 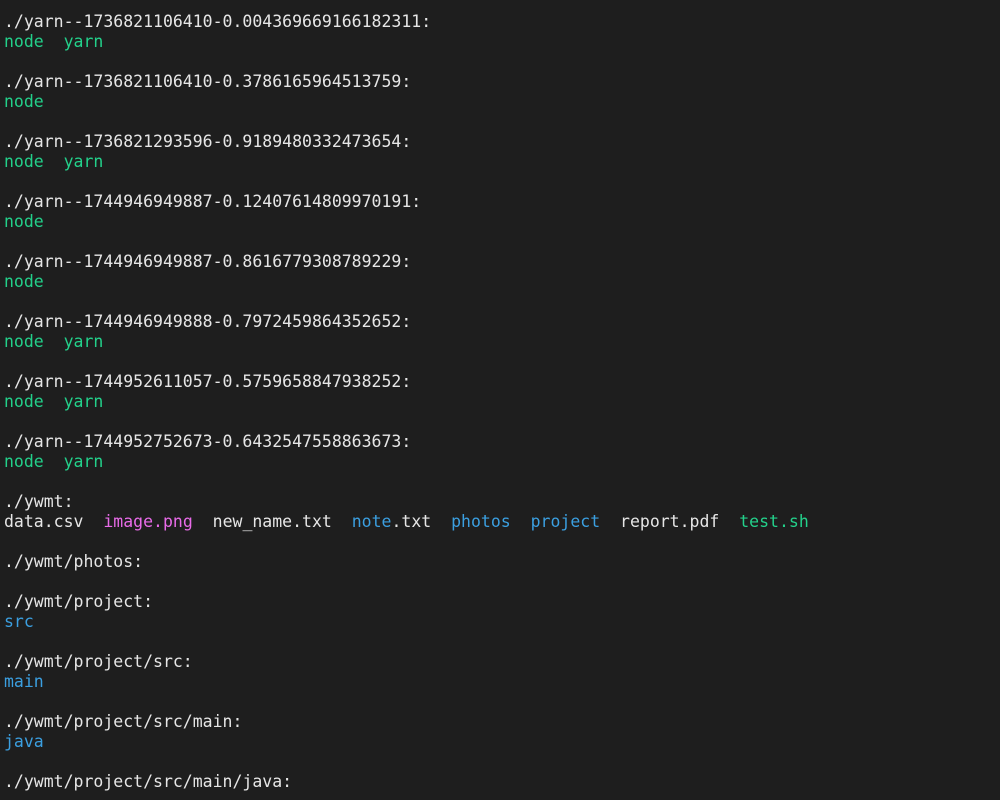 I want to click on terminal-line: java, so click(x=24, y=742).